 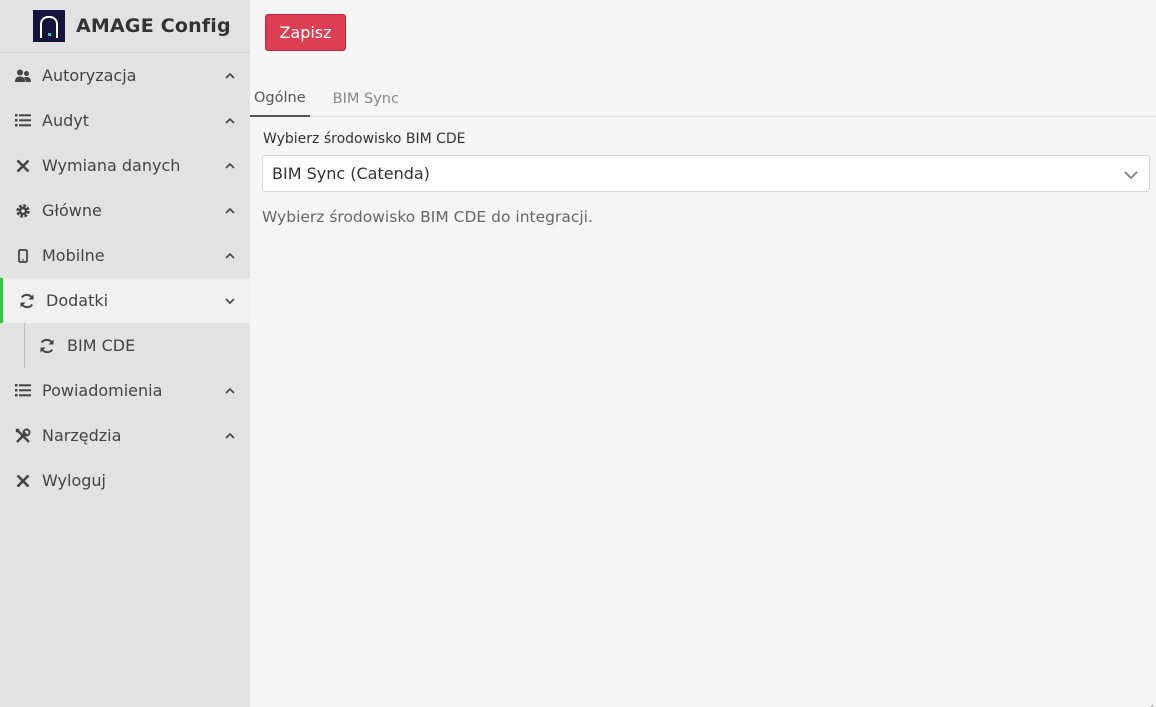 What do you see at coordinates (125, 300) in the screenshot?
I see `sidebar-item-dodatki: Dodatki` at bounding box center [125, 300].